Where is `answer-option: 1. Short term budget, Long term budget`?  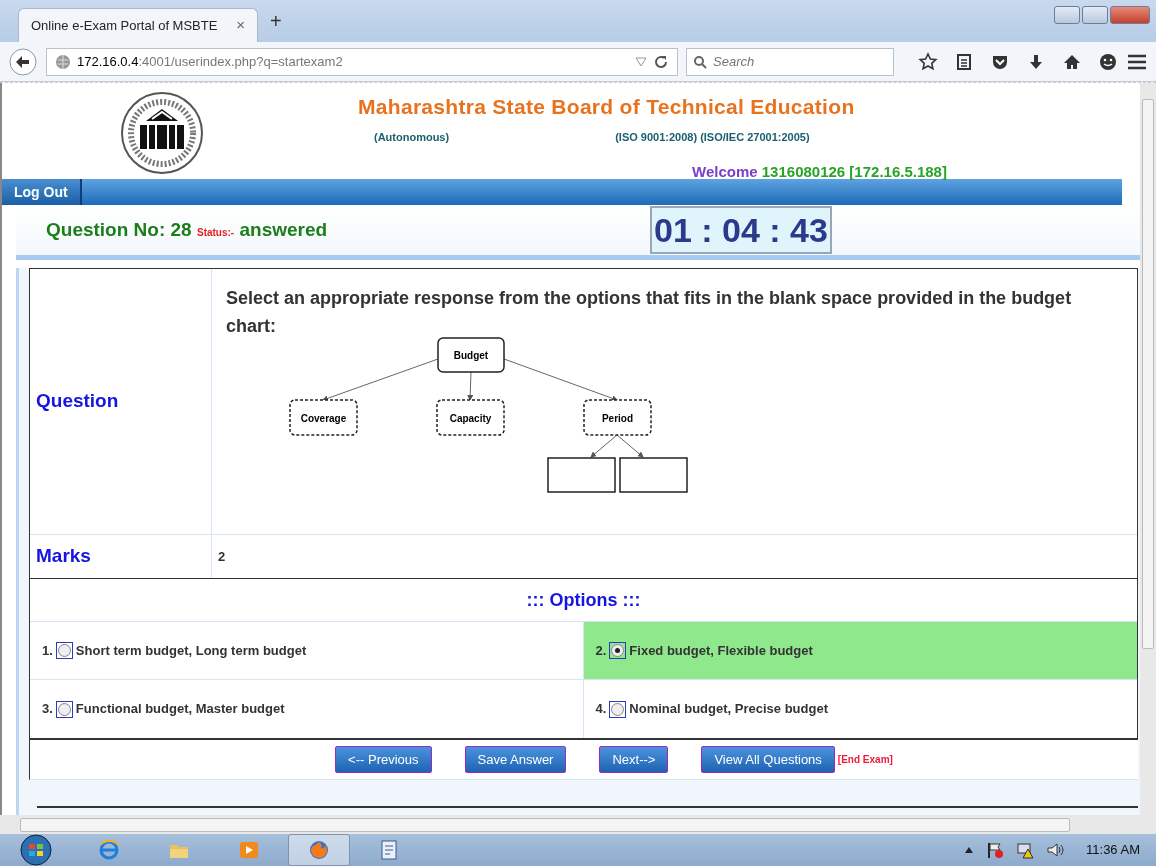
answer-option: 1. Short term budget, Long term budget is located at coordinates (307, 651).